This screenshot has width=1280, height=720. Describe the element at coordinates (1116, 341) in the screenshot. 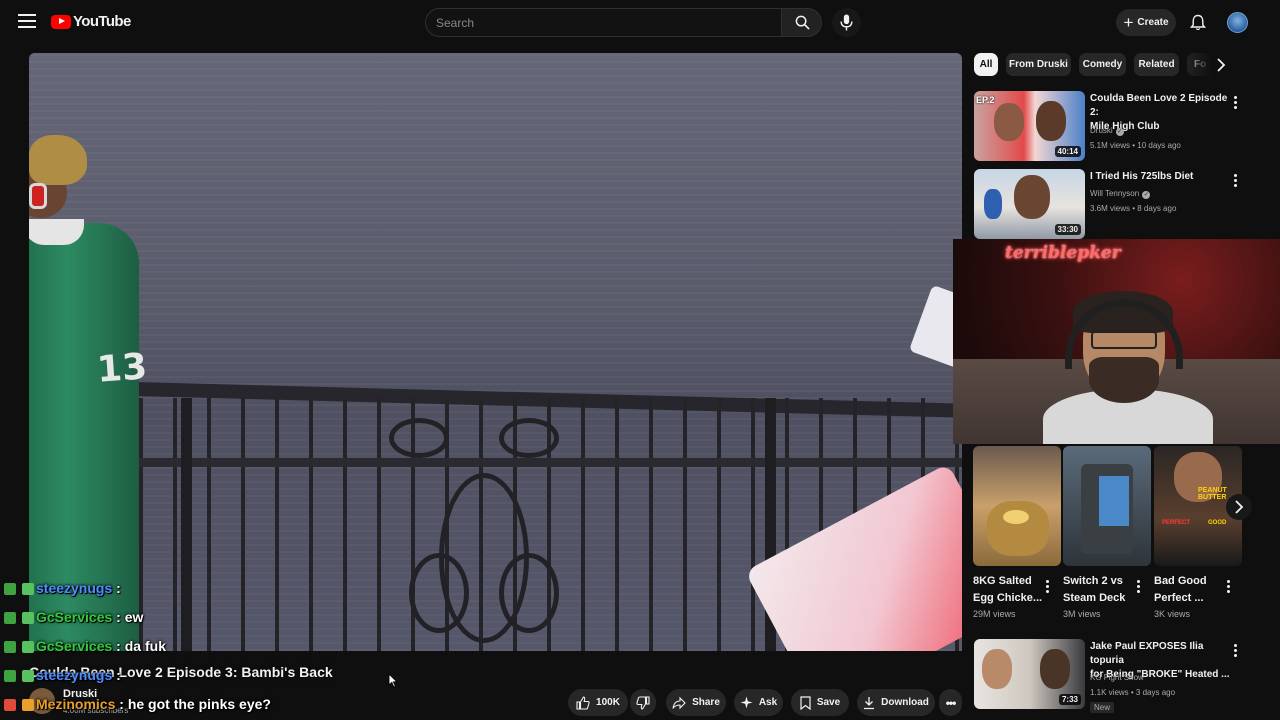

I see `streamer-webcam-overlay: terriblepker` at that location.